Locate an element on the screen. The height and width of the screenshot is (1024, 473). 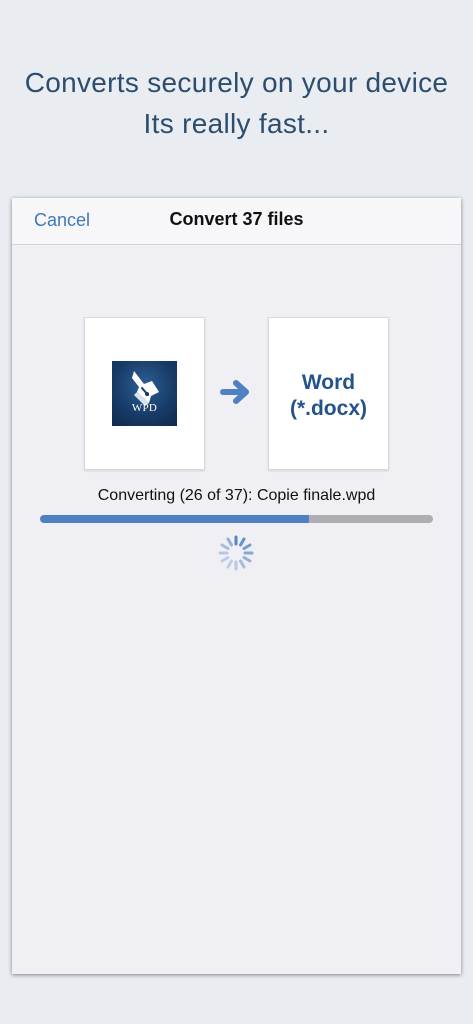
target-format-extension: (*.docx) is located at coordinates (328, 408).